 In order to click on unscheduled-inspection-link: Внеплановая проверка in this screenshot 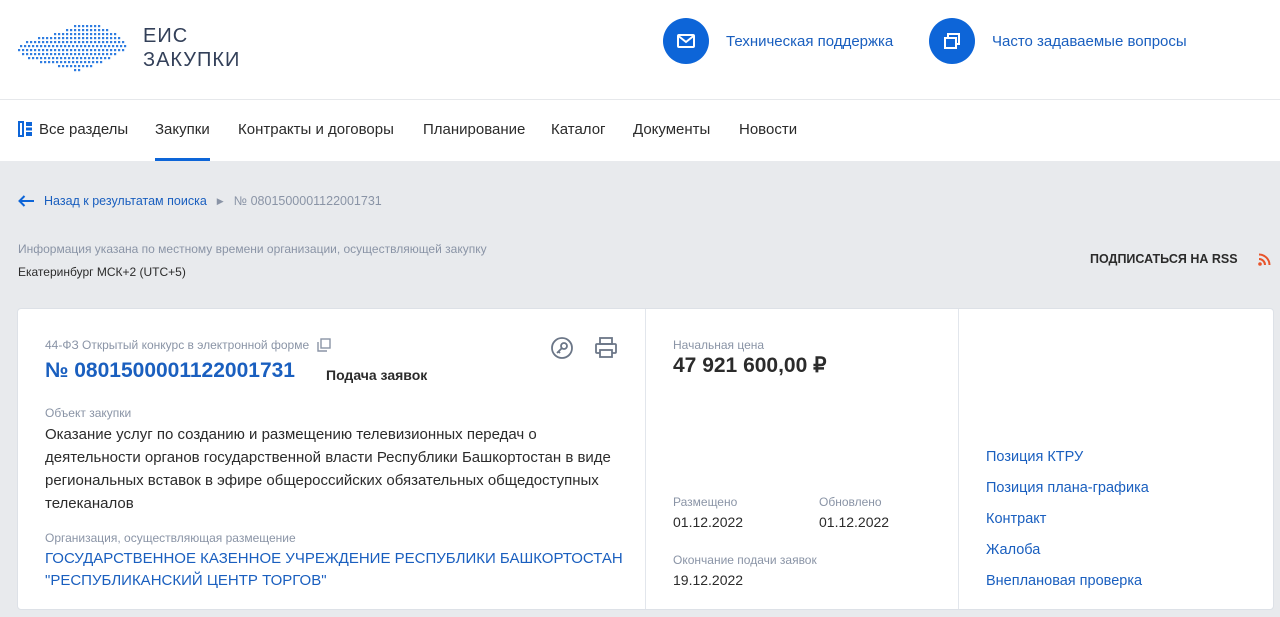, I will do `click(1064, 581)`.